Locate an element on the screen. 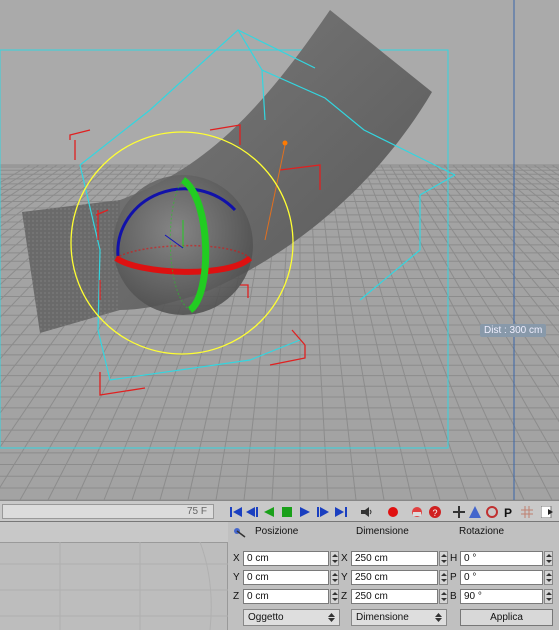  help-icon: ? is located at coordinates (435, 511).